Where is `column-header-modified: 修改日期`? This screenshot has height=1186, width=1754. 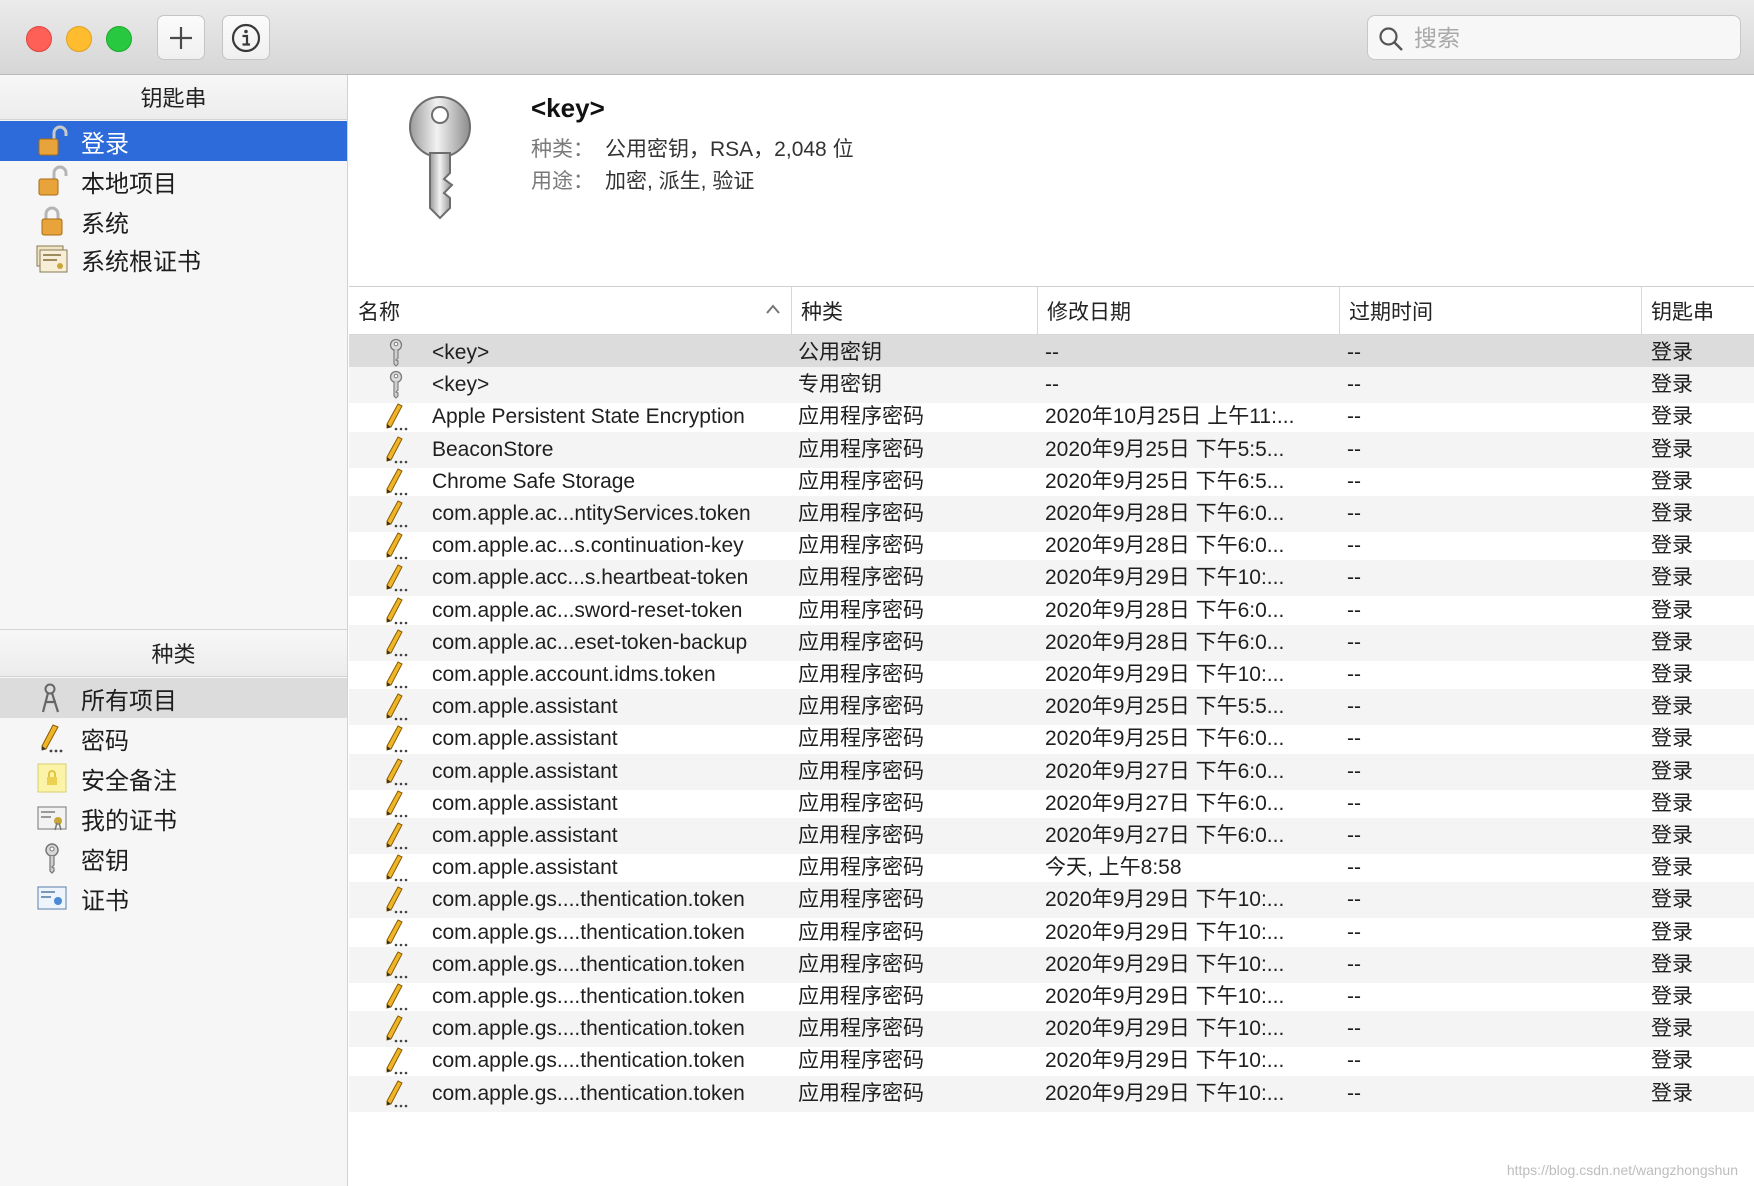
column-header-modified: 修改日期 is located at coordinates (1188, 311).